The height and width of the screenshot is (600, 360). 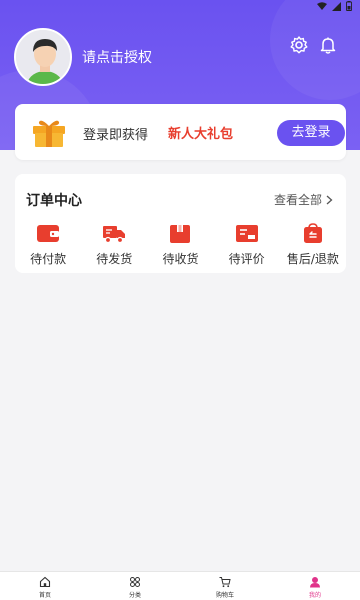 I want to click on view-all-label: 查看全部, so click(x=298, y=200).